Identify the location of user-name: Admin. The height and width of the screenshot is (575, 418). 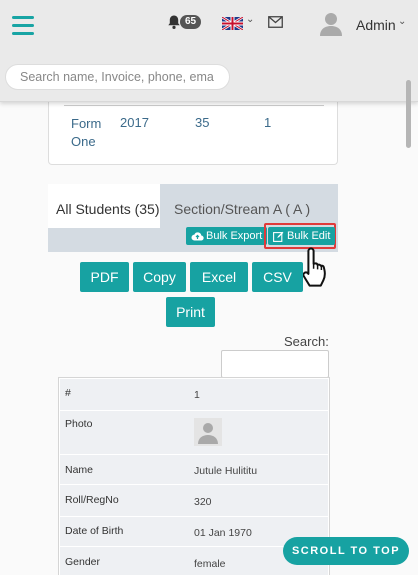
(376, 25).